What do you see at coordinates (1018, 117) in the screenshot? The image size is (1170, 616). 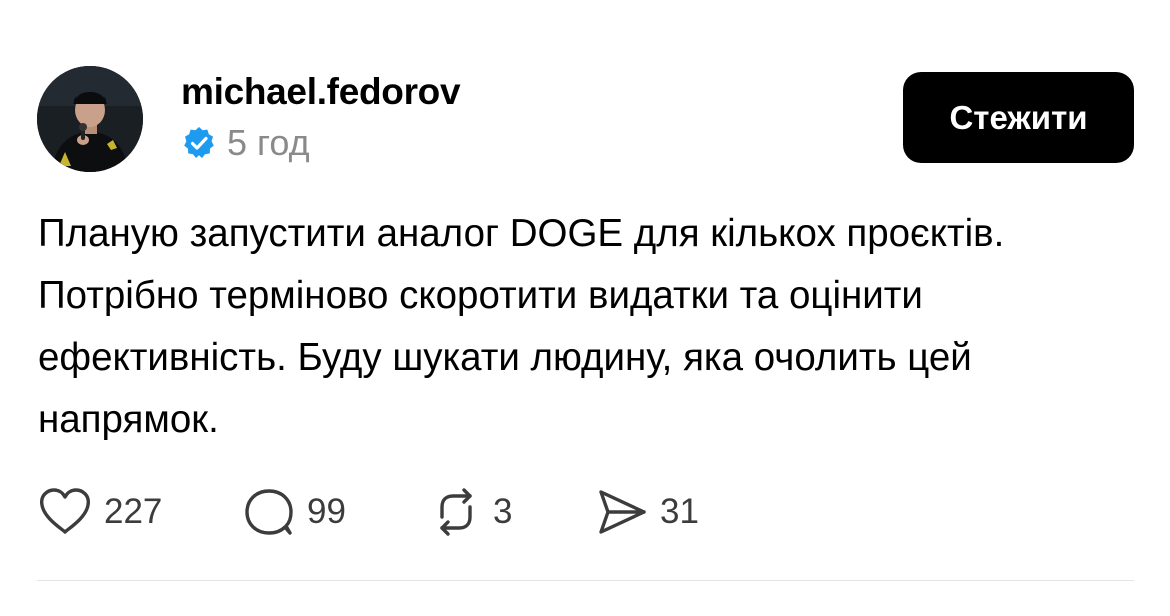 I see `follow-button: Стежити` at bounding box center [1018, 117].